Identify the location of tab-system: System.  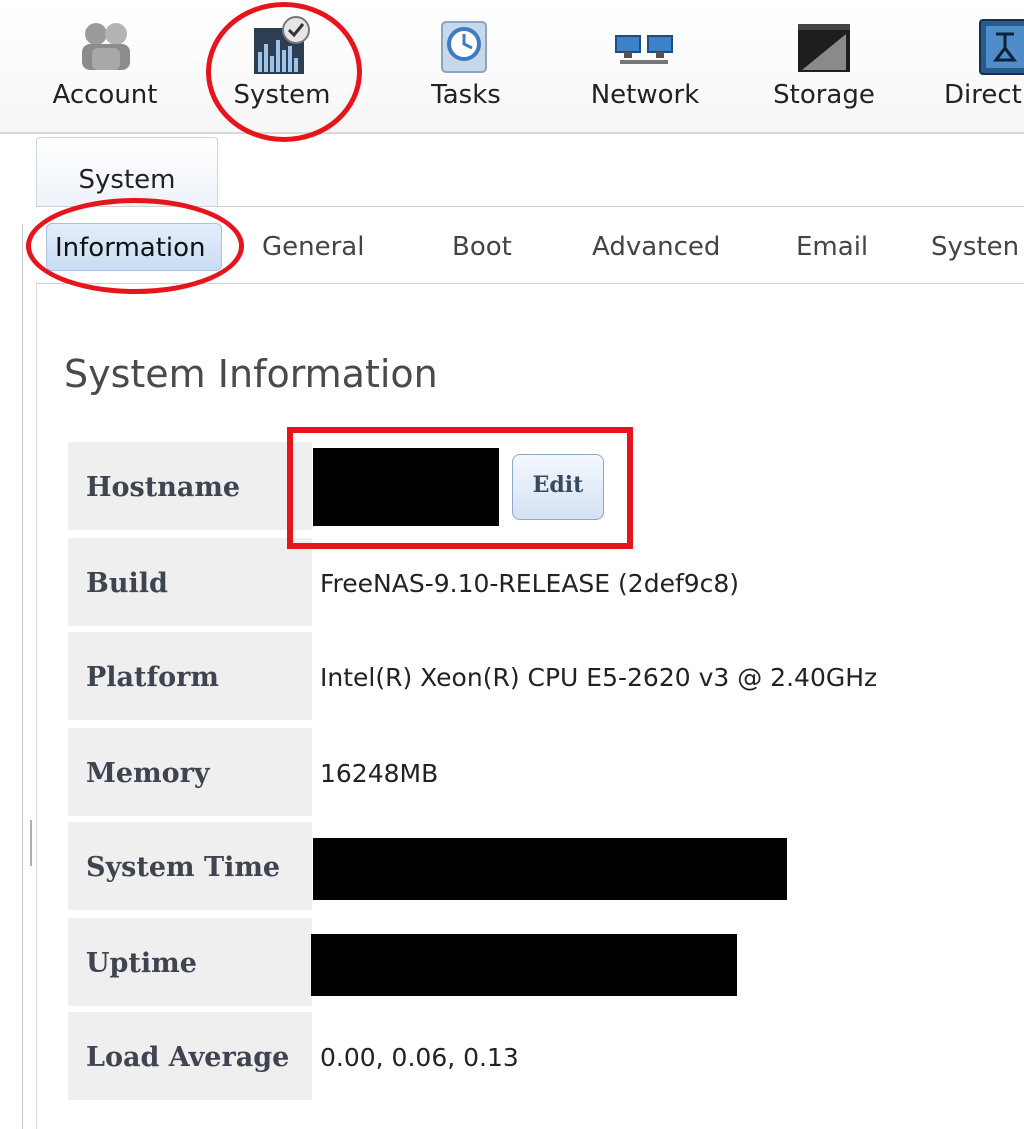
(127, 172).